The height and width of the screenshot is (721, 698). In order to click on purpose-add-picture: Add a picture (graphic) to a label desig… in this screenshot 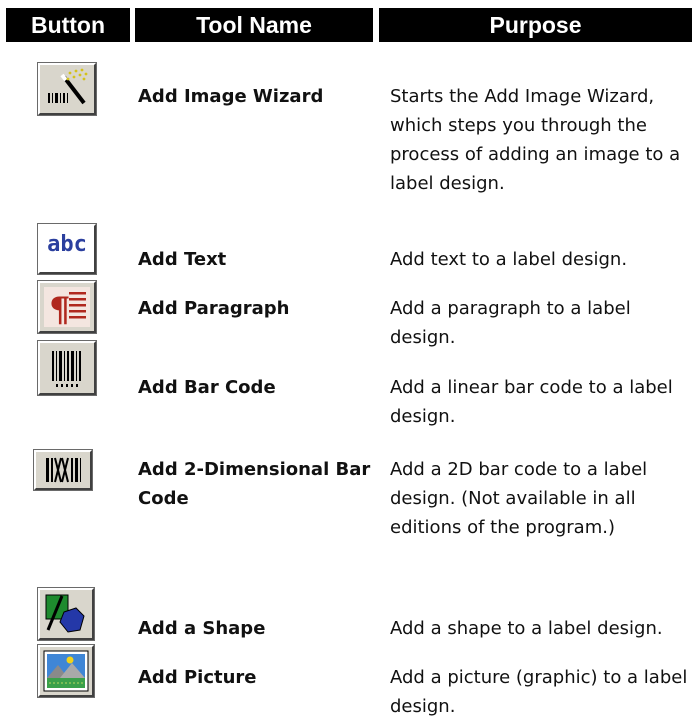, I will do `click(539, 692)`.